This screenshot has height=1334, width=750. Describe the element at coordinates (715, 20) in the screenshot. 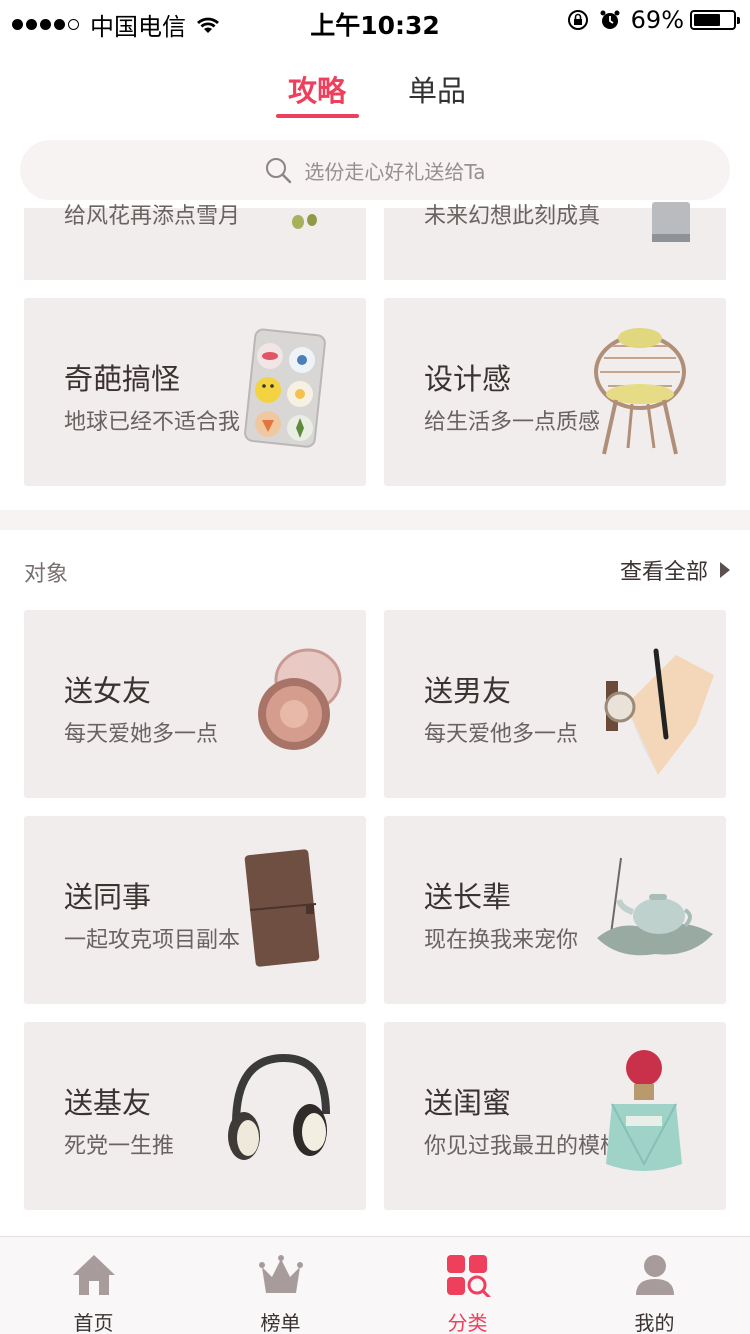

I see `battery-icon` at that location.